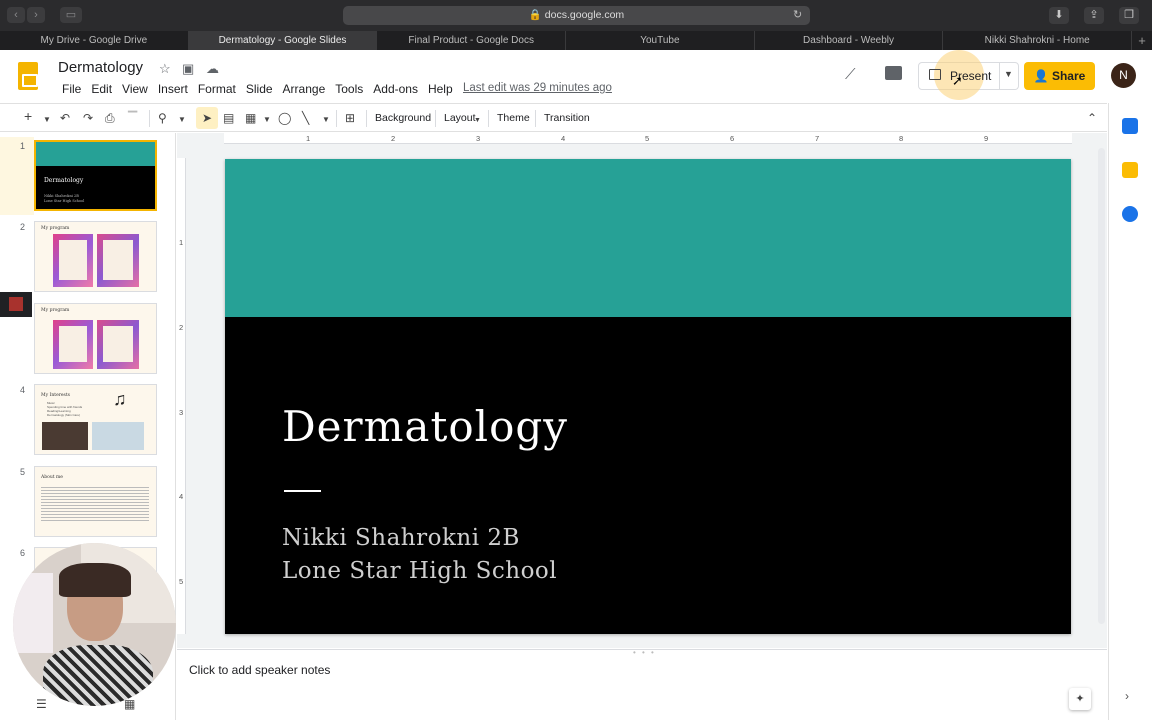  What do you see at coordinates (403, 118) in the screenshot?
I see `background-button: Background` at bounding box center [403, 118].